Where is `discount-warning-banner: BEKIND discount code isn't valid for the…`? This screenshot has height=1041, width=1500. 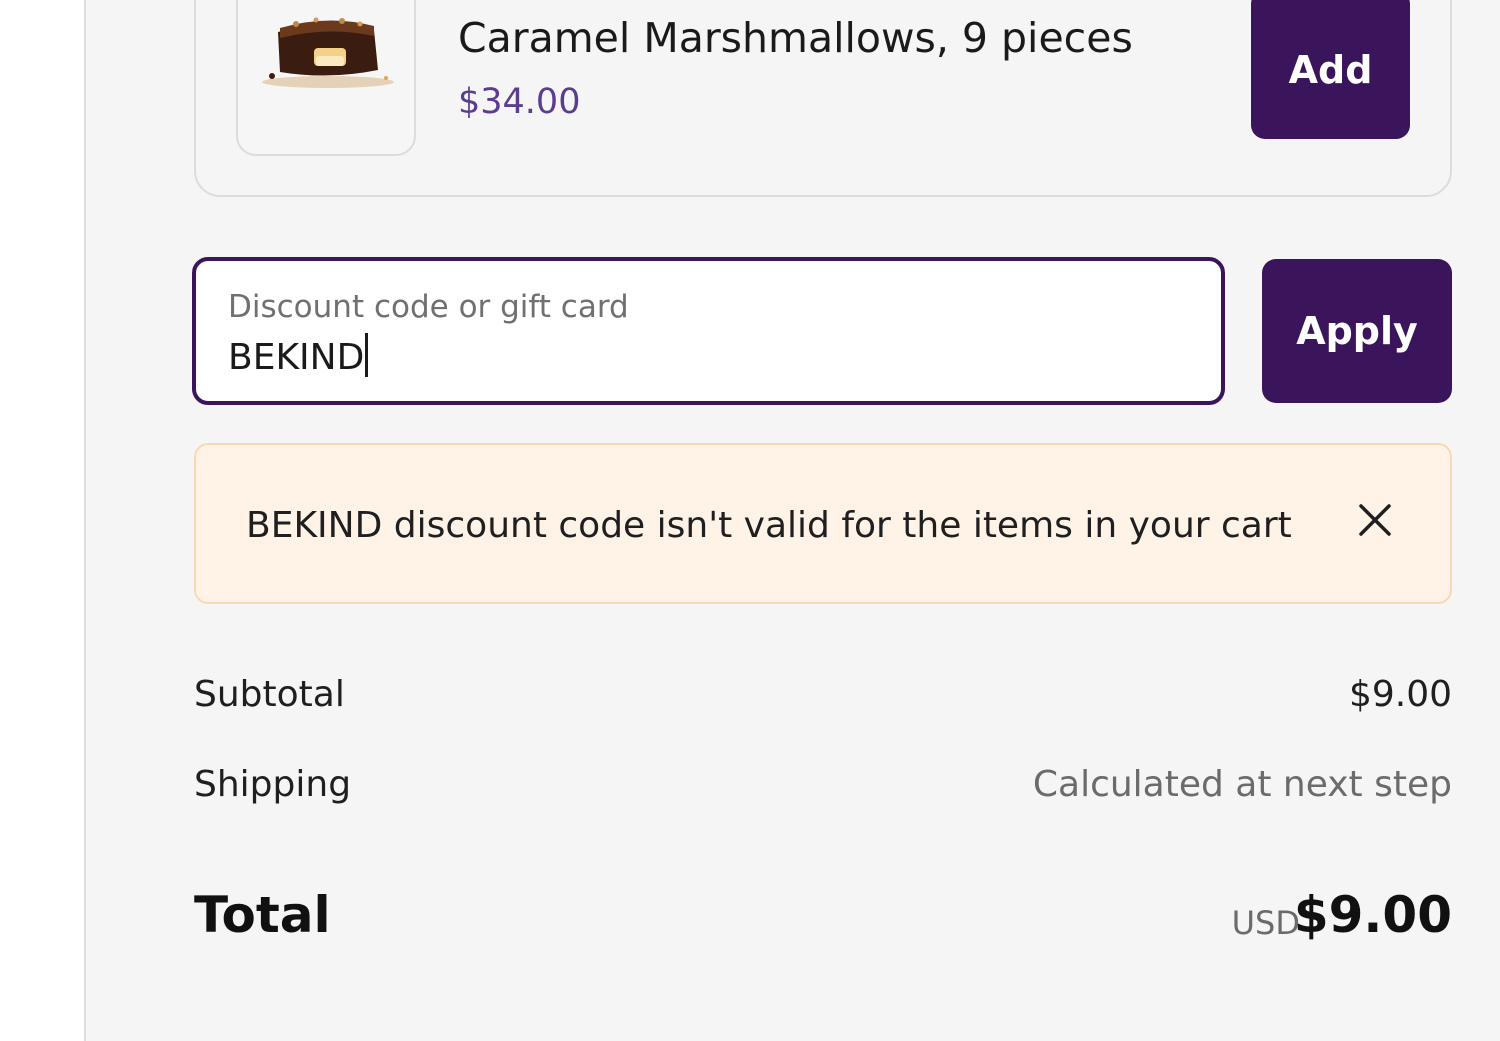 discount-warning-banner: BEKIND discount code isn't valid for the… is located at coordinates (823, 523).